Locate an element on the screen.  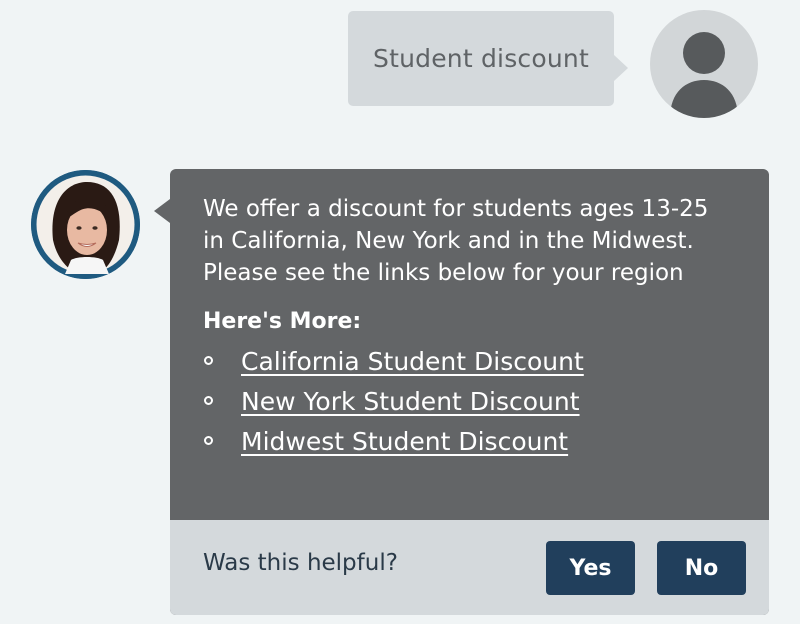
agent-photo-icon is located at coordinates (85, 224).